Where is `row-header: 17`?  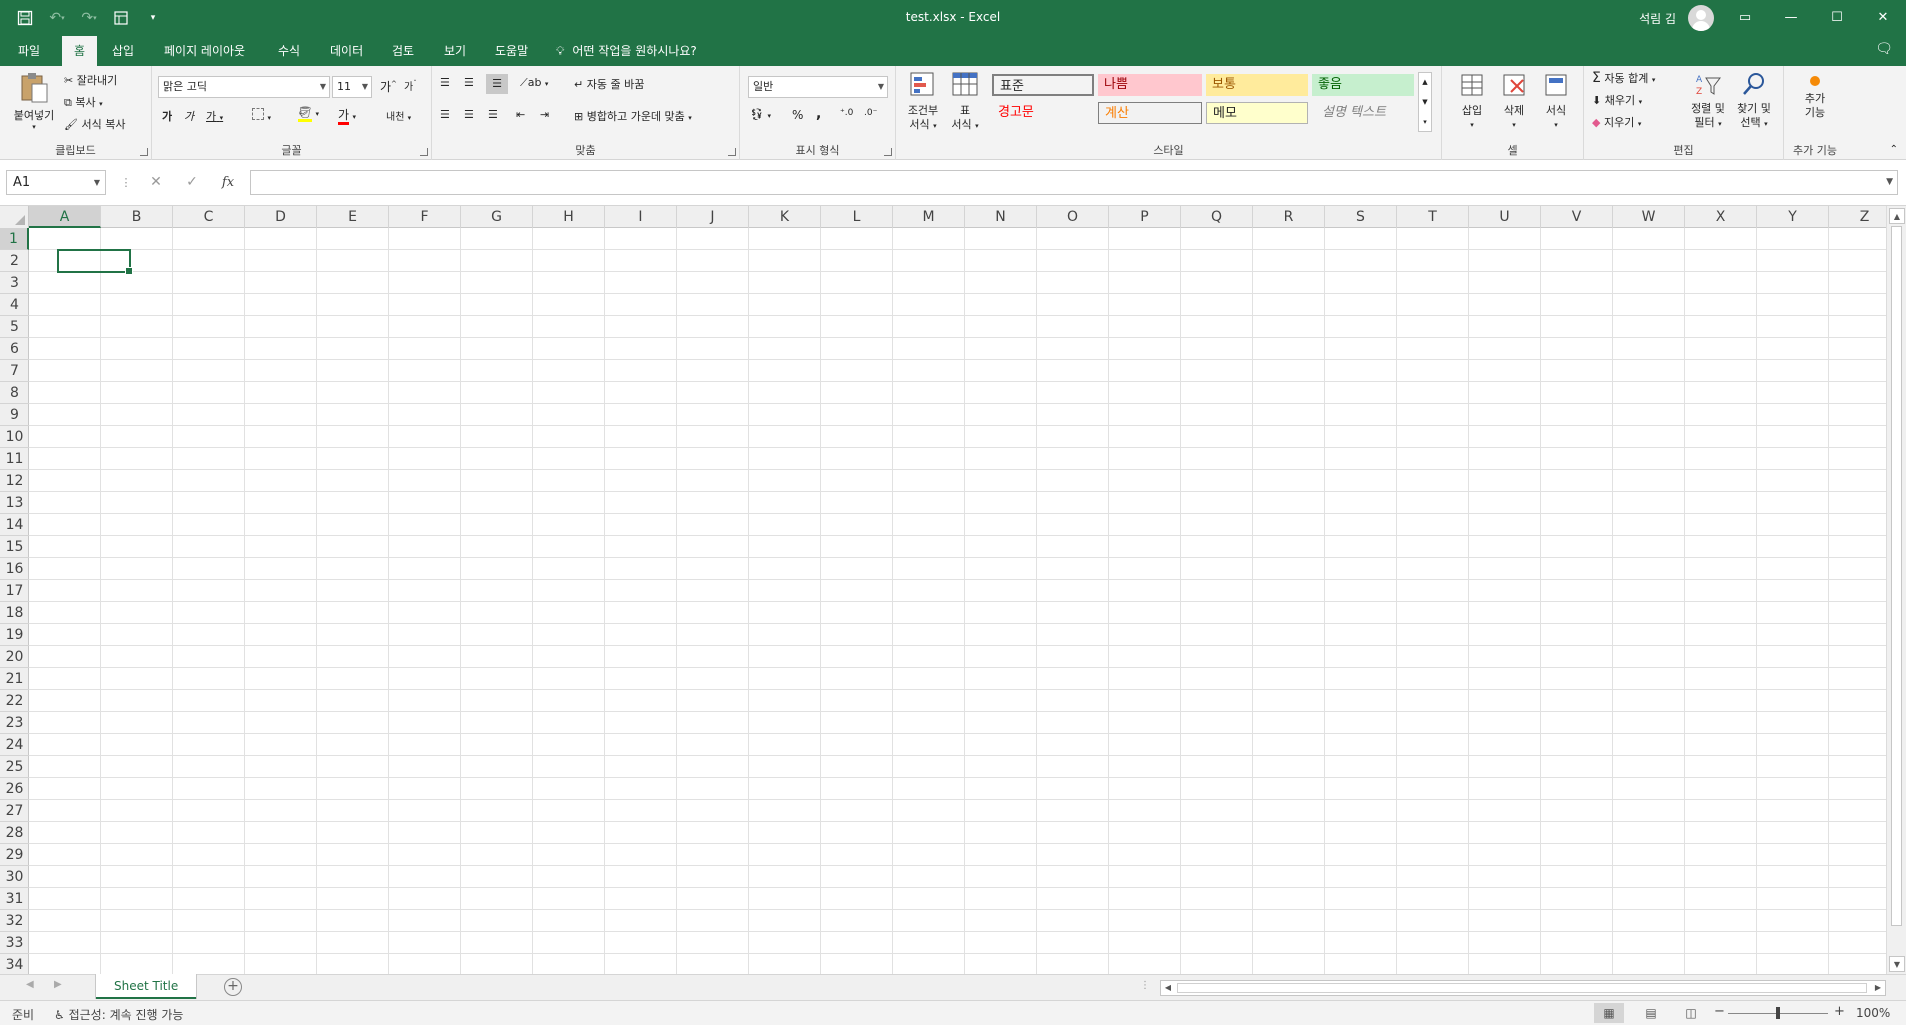 row-header: 17 is located at coordinates (14, 591).